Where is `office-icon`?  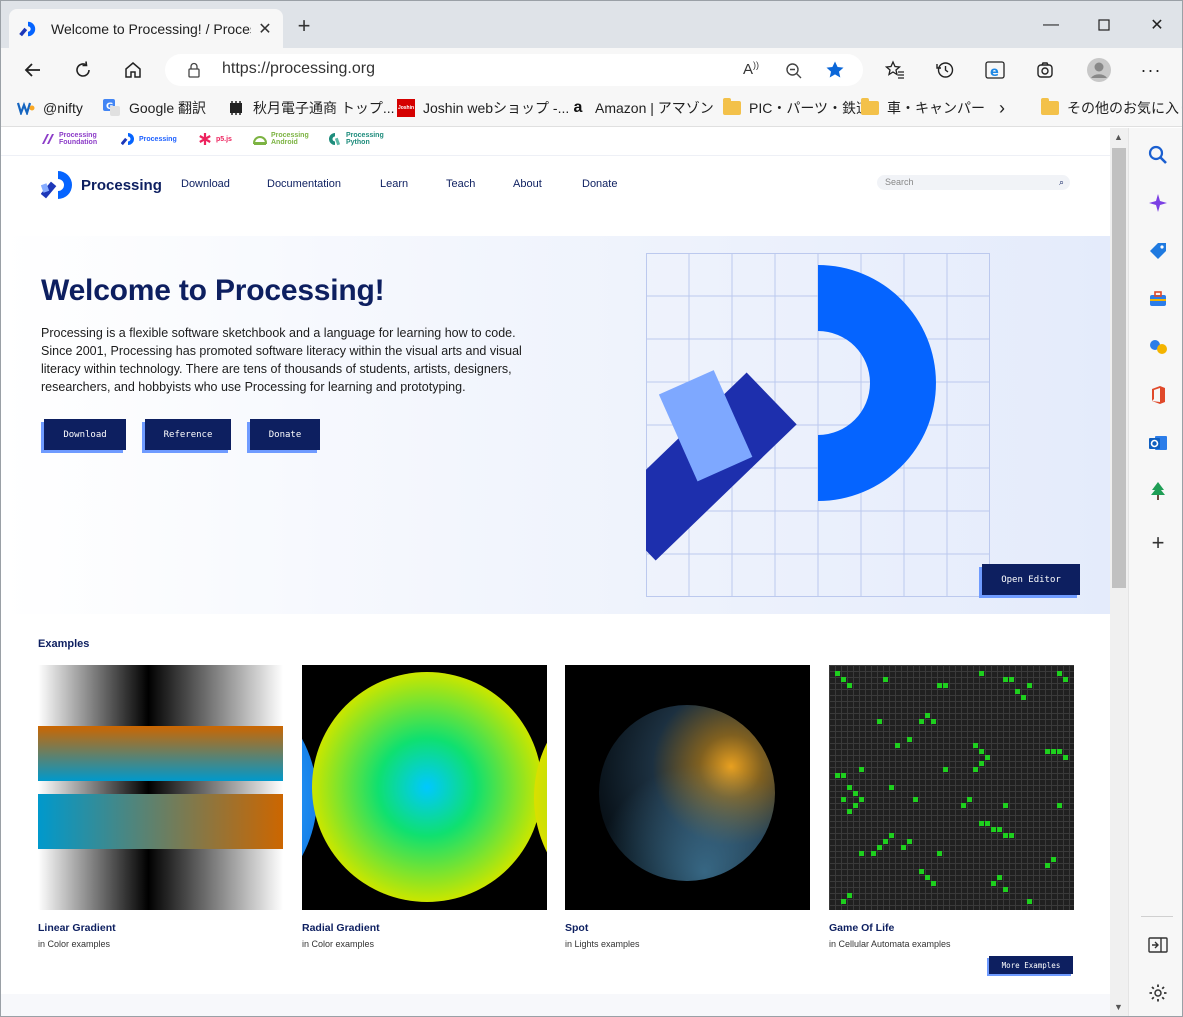 office-icon is located at coordinates (1158, 395).